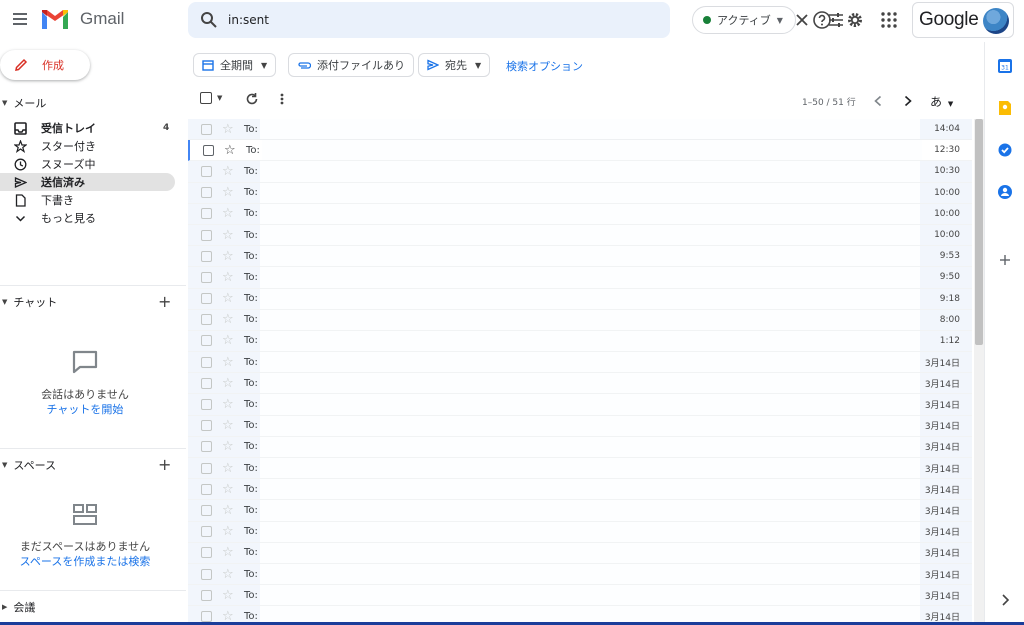 The image size is (1024, 625). What do you see at coordinates (941, 101) in the screenshot?
I see `input-tools-selector: あ ▼` at bounding box center [941, 101].